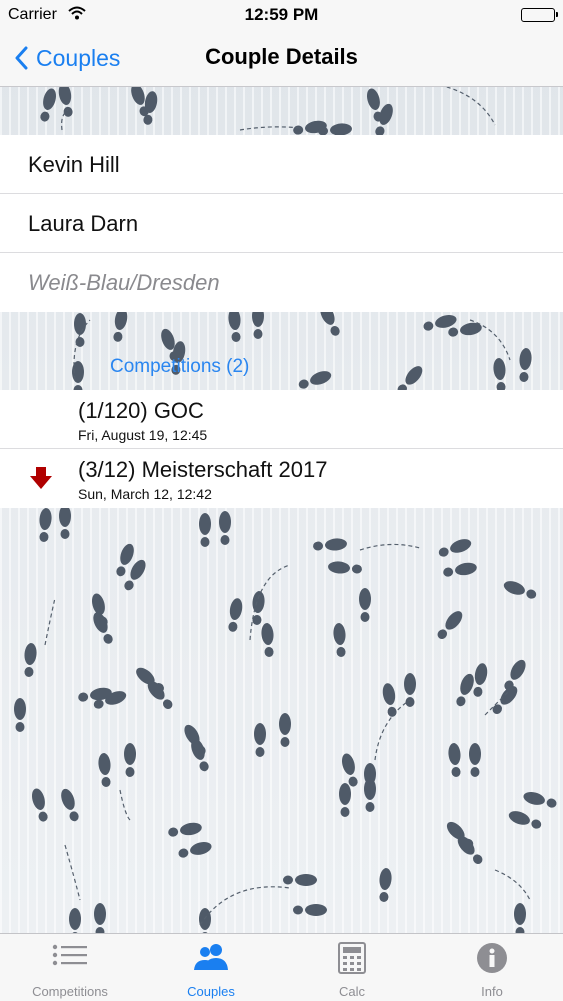 This screenshot has height=1001, width=563. Describe the element at coordinates (539, 15) in the screenshot. I see `battery-icon` at that location.